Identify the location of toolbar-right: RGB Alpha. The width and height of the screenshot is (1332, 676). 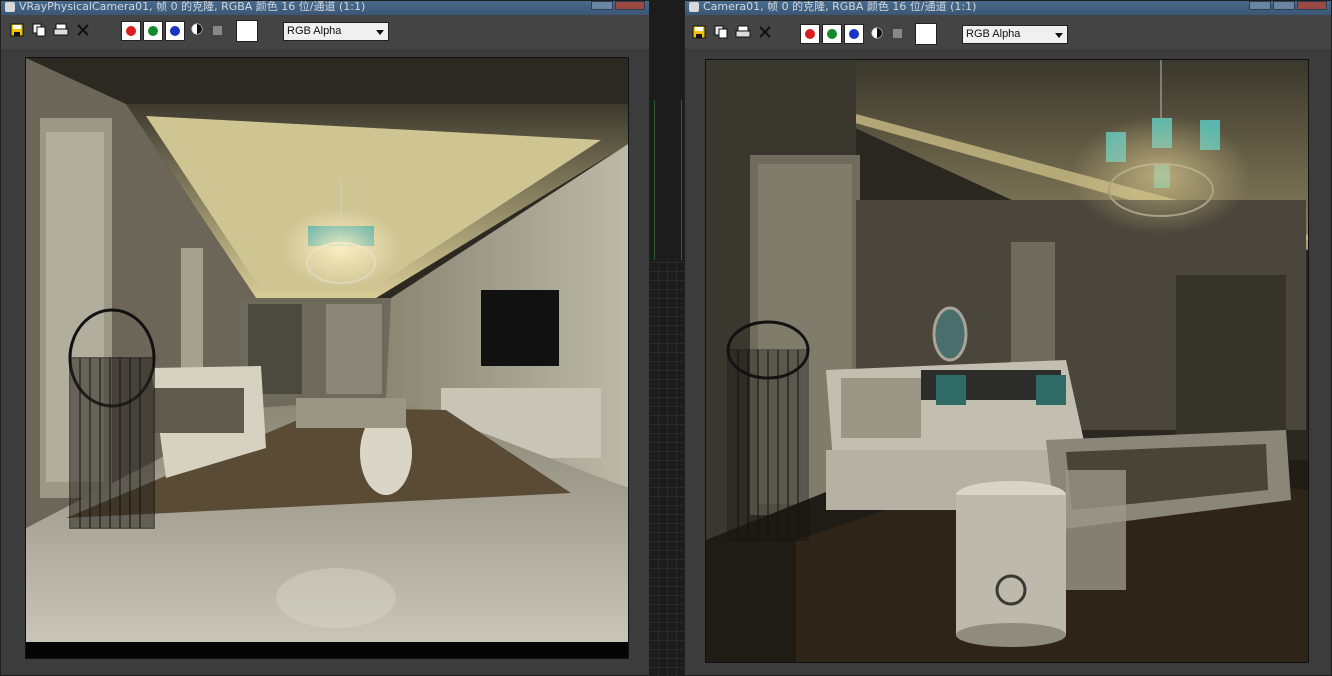
(1008, 32).